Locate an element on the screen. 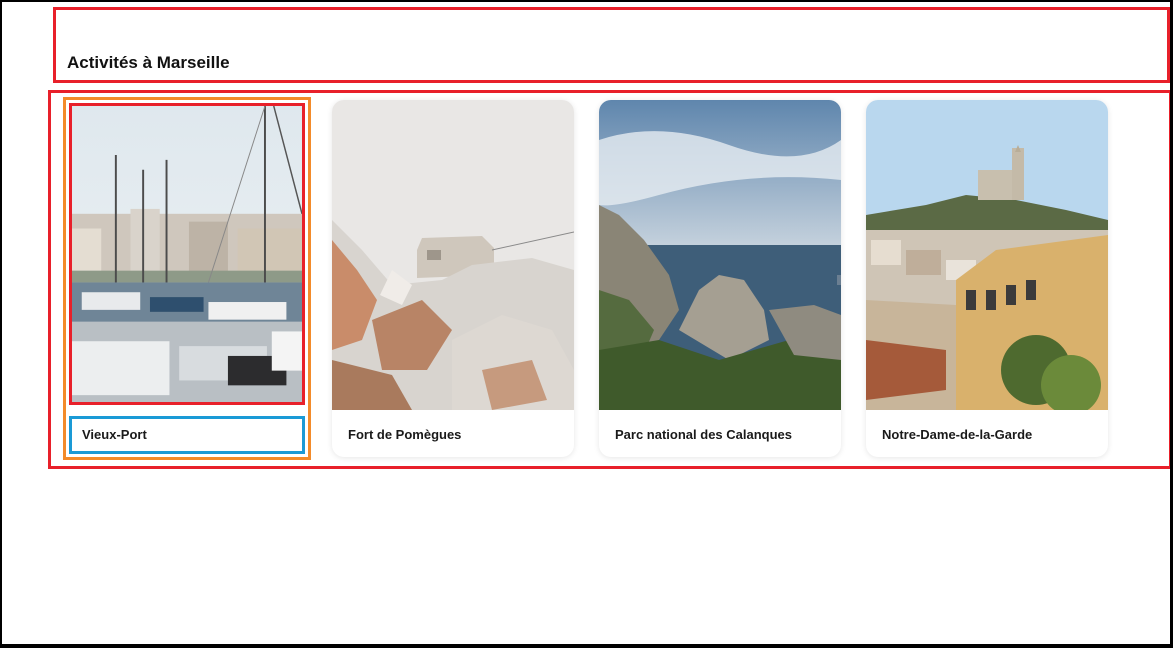 This screenshot has width=1173, height=648. section-title: Activités à Marseille is located at coordinates (148, 62).